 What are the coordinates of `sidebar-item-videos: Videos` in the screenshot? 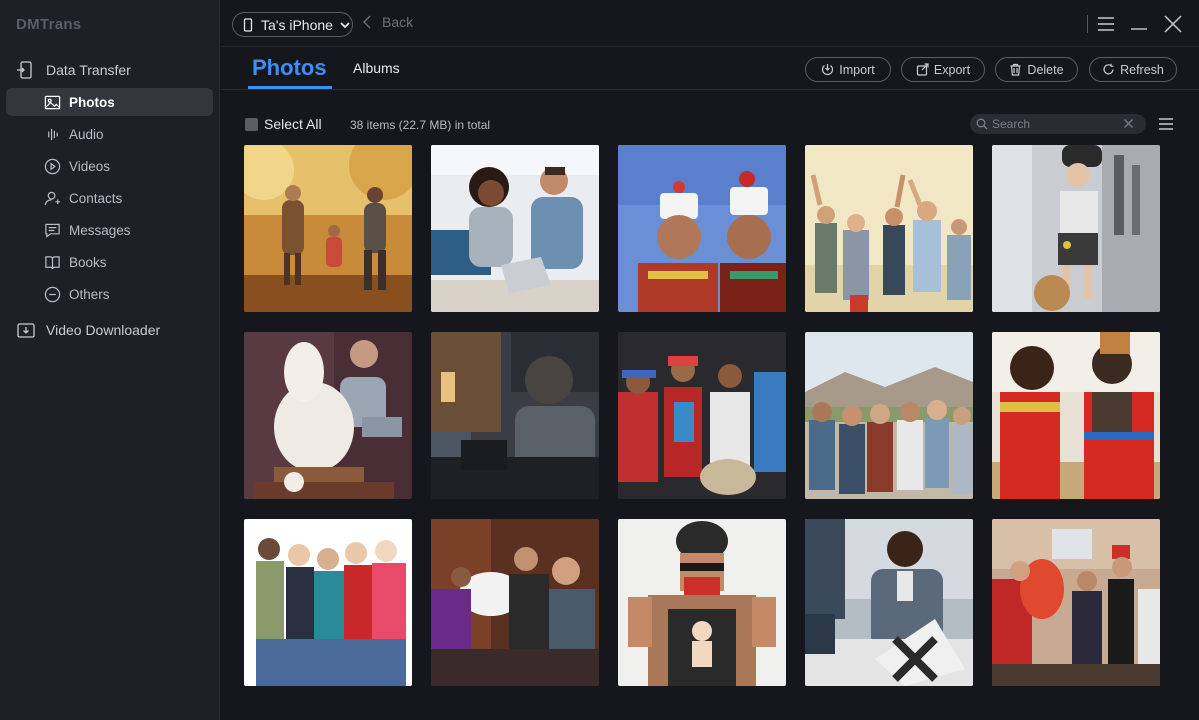 It's located at (109, 166).